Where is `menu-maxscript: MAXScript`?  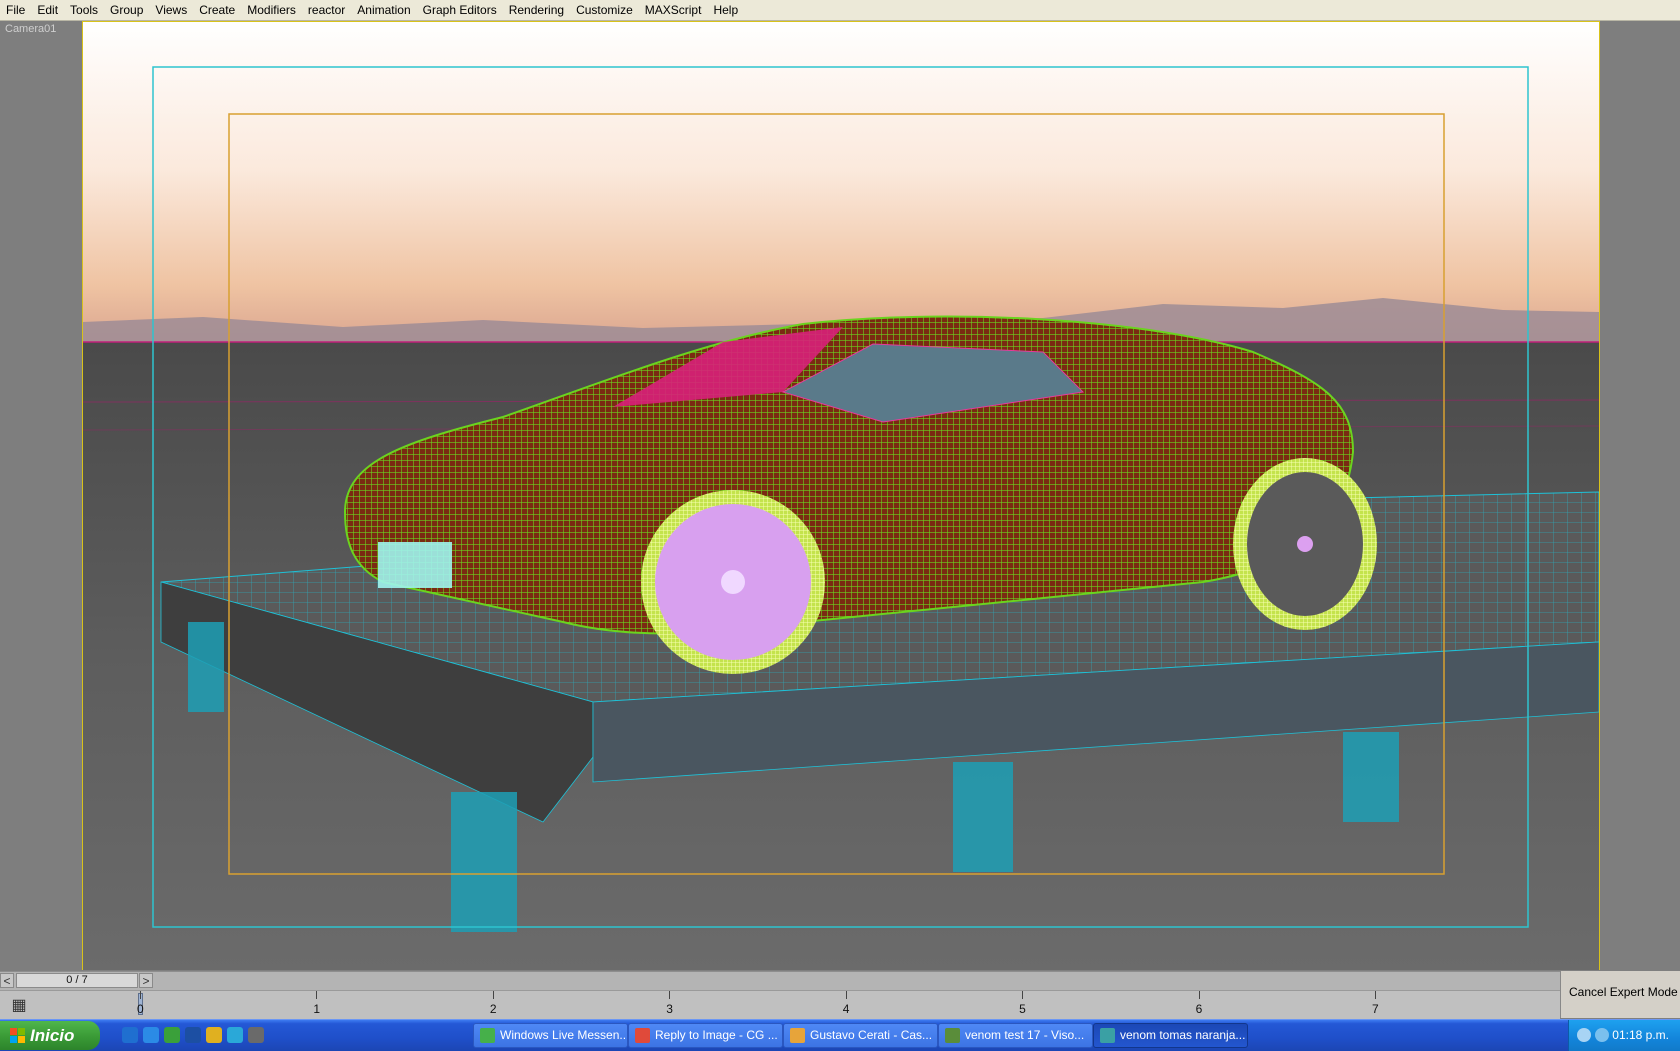 menu-maxscript: MAXScript is located at coordinates (673, 10).